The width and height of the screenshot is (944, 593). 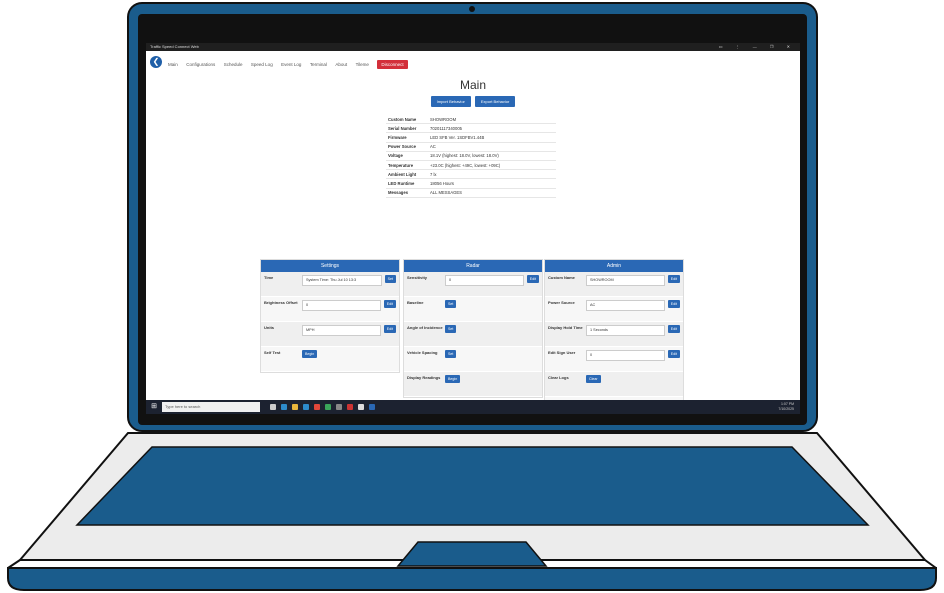 What do you see at coordinates (407, 137) in the screenshot?
I see `info-key: Firmware` at bounding box center [407, 137].